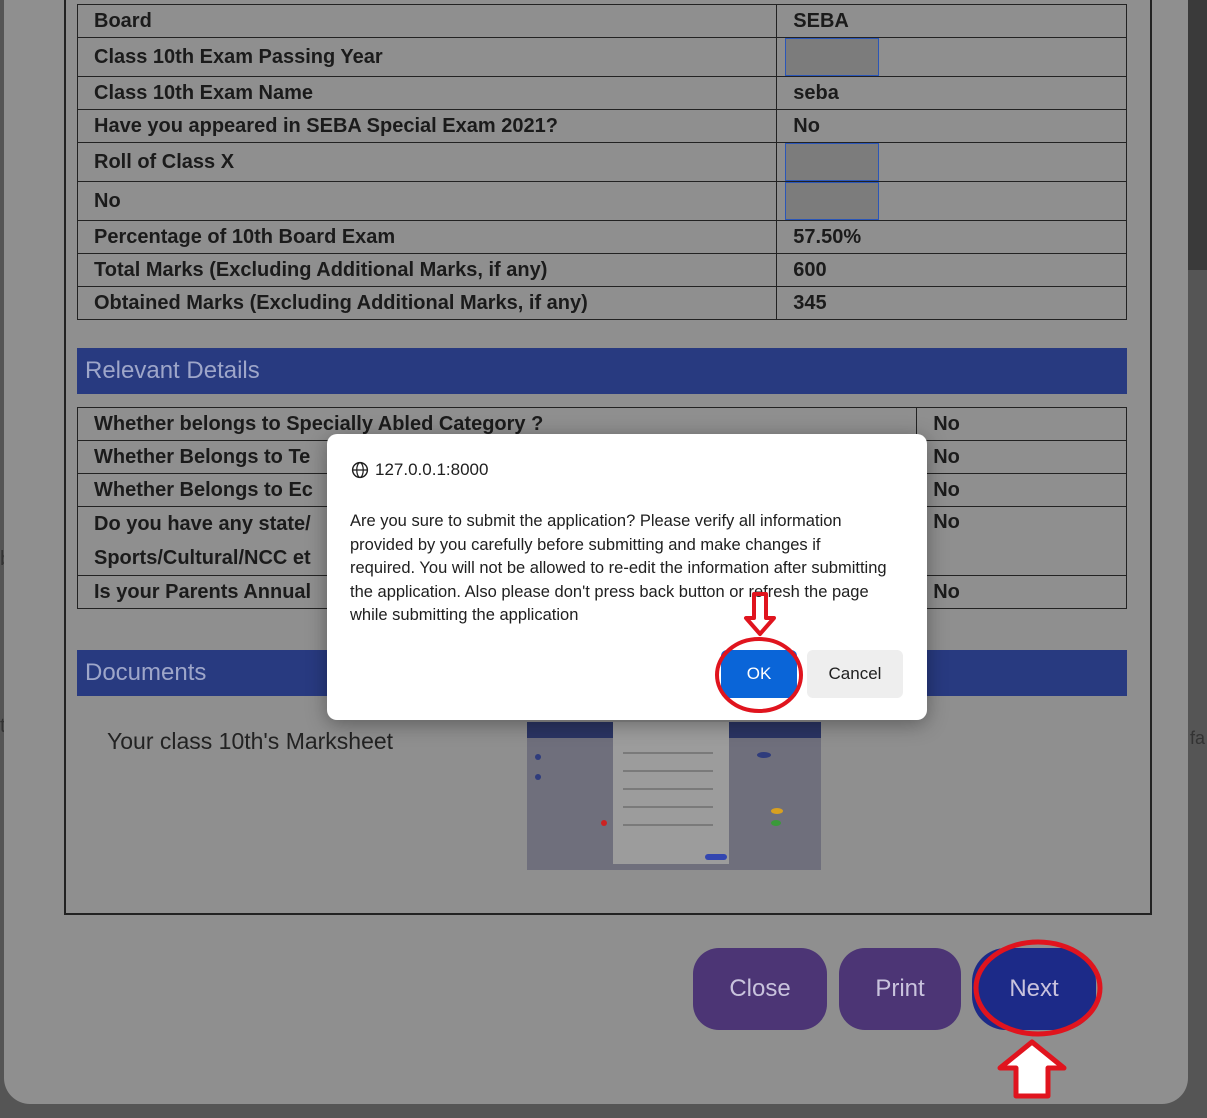  I want to click on background-right-panel, so click(1197, 135).